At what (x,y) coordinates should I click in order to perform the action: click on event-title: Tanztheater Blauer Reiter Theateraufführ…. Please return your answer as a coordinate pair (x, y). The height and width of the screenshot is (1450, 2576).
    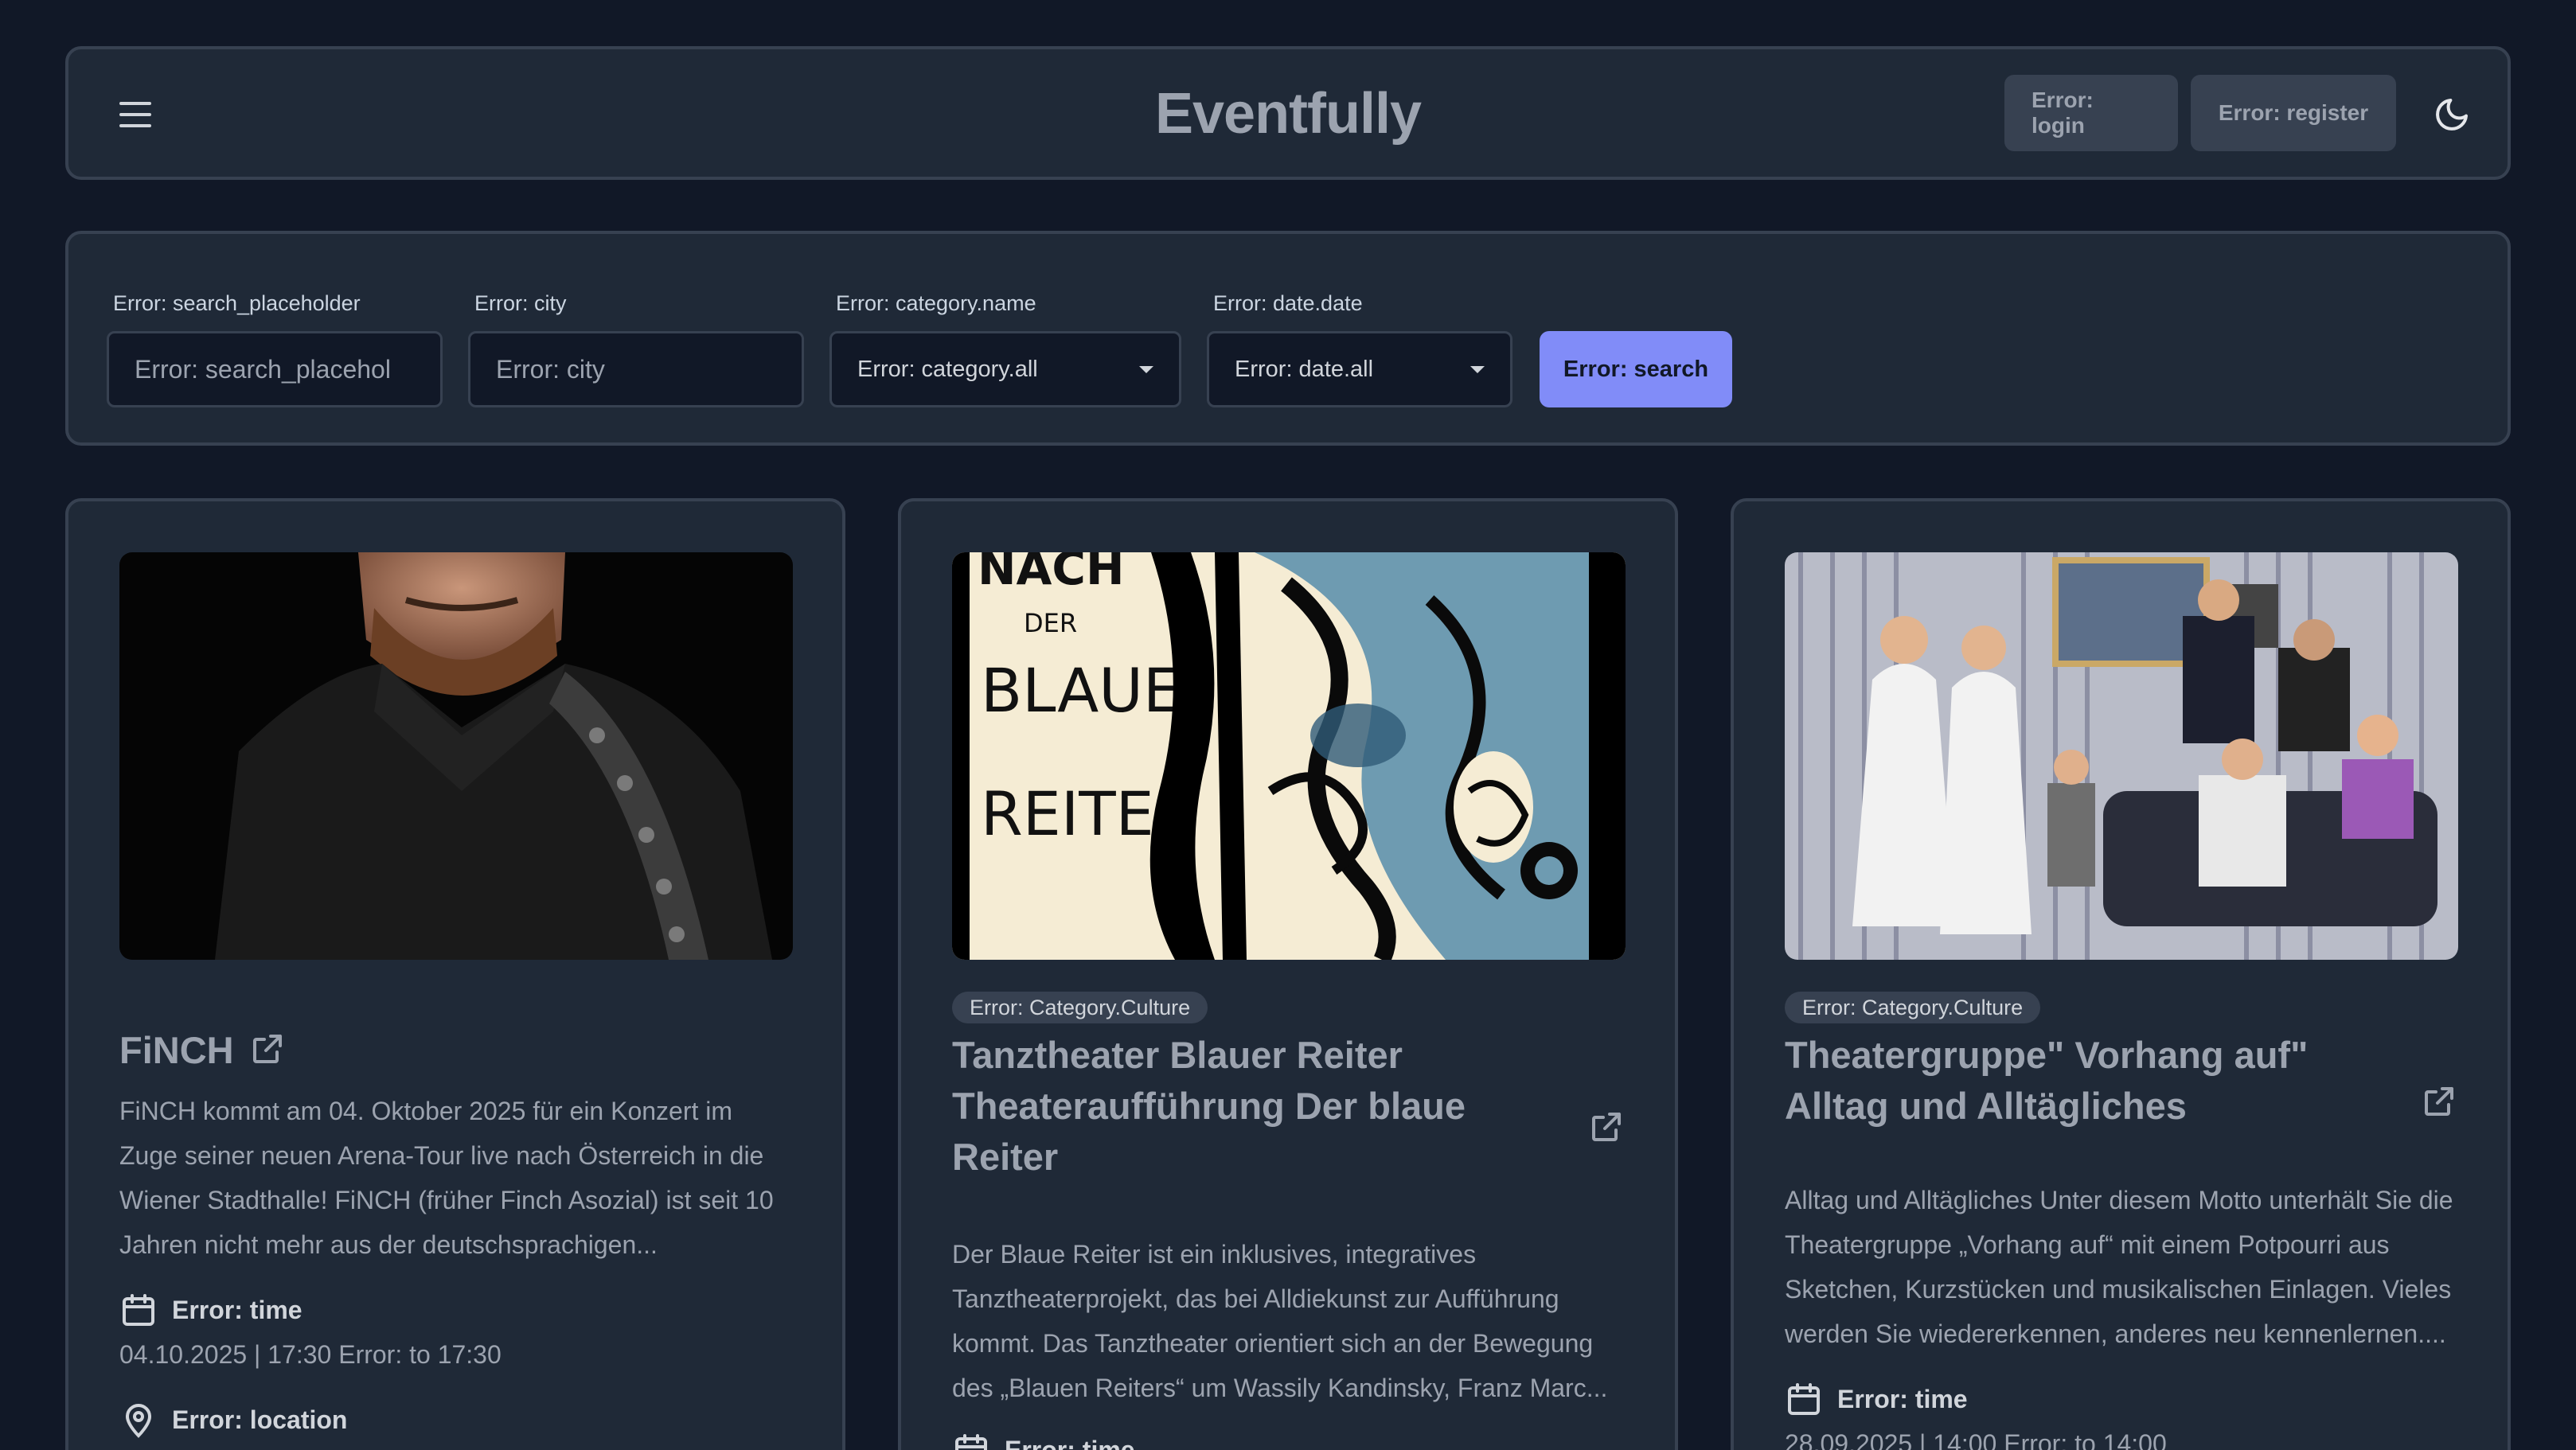
    Looking at the image, I should click on (1254, 1106).